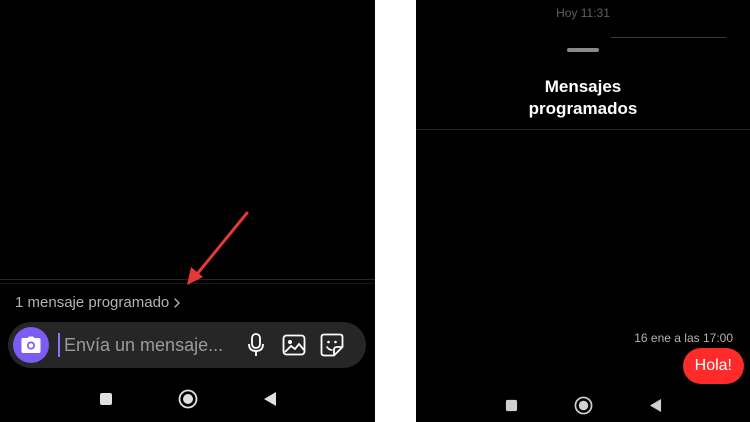  I want to click on system-navigation-bar-right, so click(583, 405).